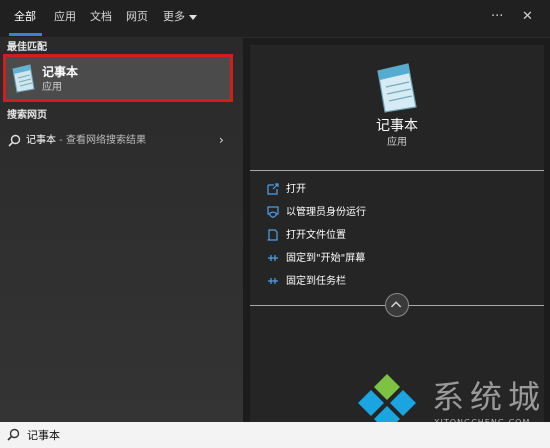  Describe the element at coordinates (27, 115) in the screenshot. I see `web-search-heading: 搜索网页` at that location.